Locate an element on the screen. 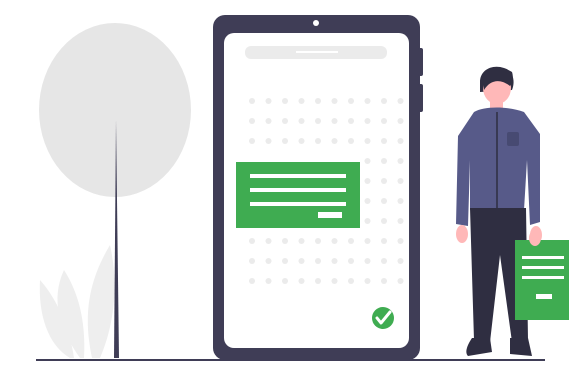 This screenshot has height=375, width=569. plant is located at coordinates (77, 301).